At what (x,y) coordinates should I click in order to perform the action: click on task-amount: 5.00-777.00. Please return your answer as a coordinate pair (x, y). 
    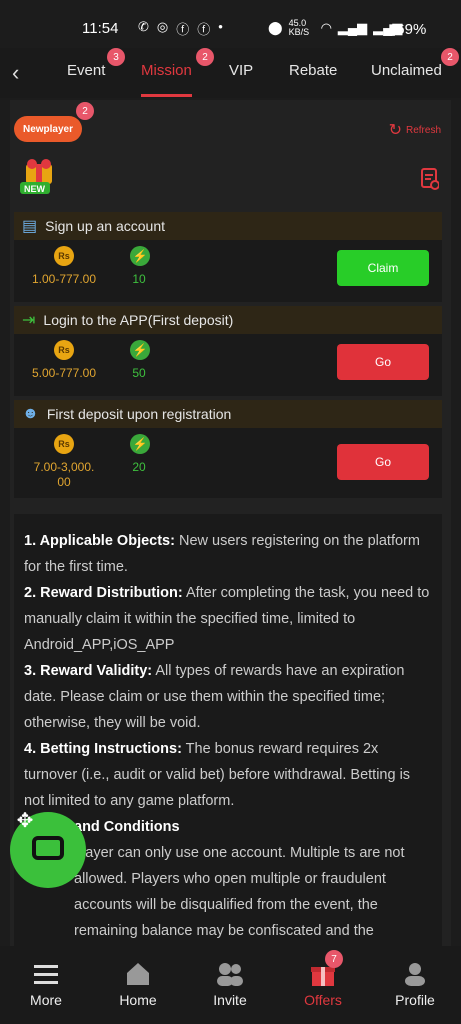
    Looking at the image, I should click on (64, 373).